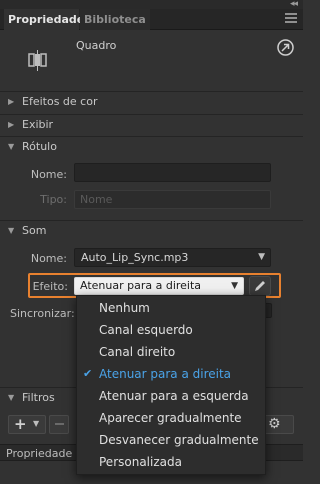  Describe the element at coordinates (20, 424) in the screenshot. I see `plus-icon: +` at that location.